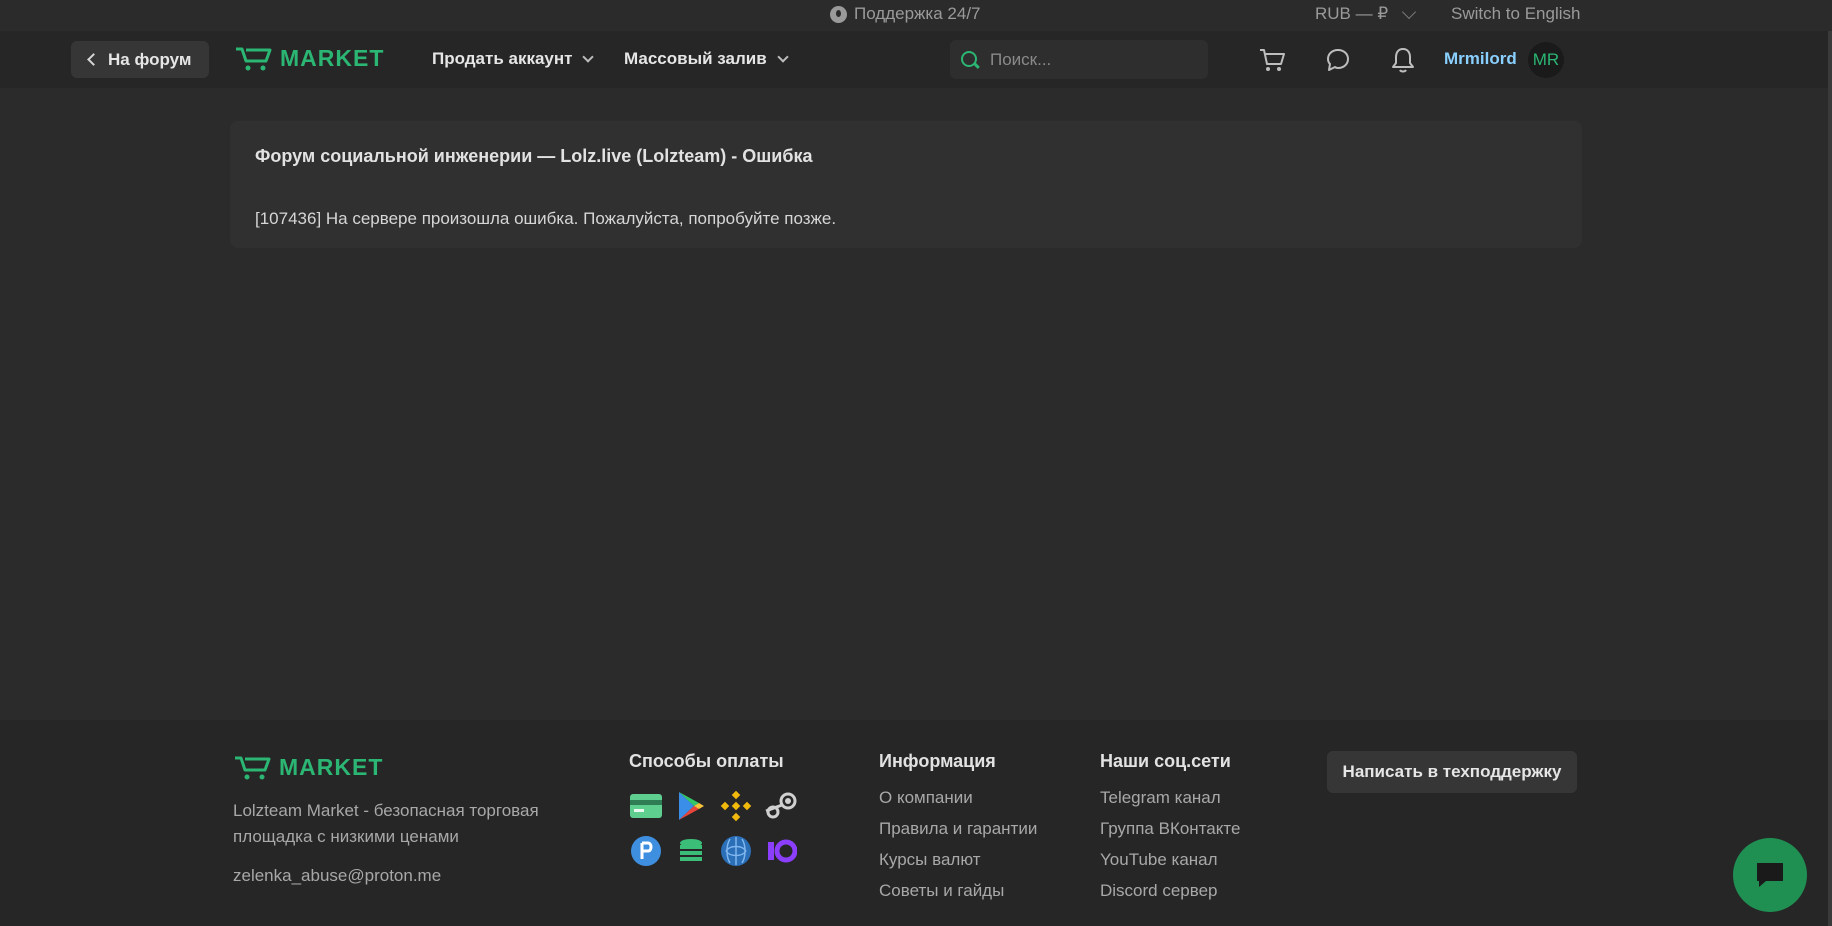  What do you see at coordinates (646, 851) in the screenshot?
I see `p-icon` at bounding box center [646, 851].